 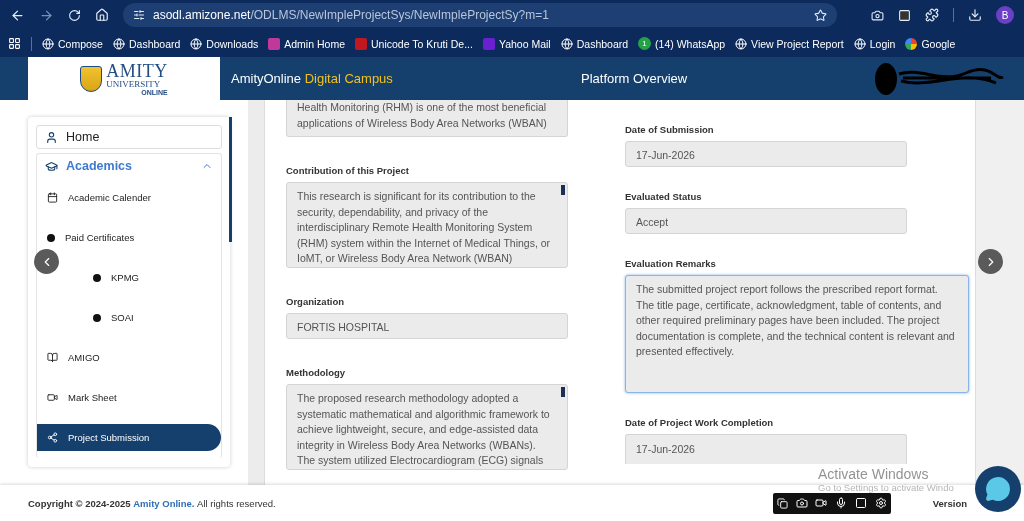 I want to click on bookmark-link: 1 (14) WhatsApp, so click(x=682, y=43).